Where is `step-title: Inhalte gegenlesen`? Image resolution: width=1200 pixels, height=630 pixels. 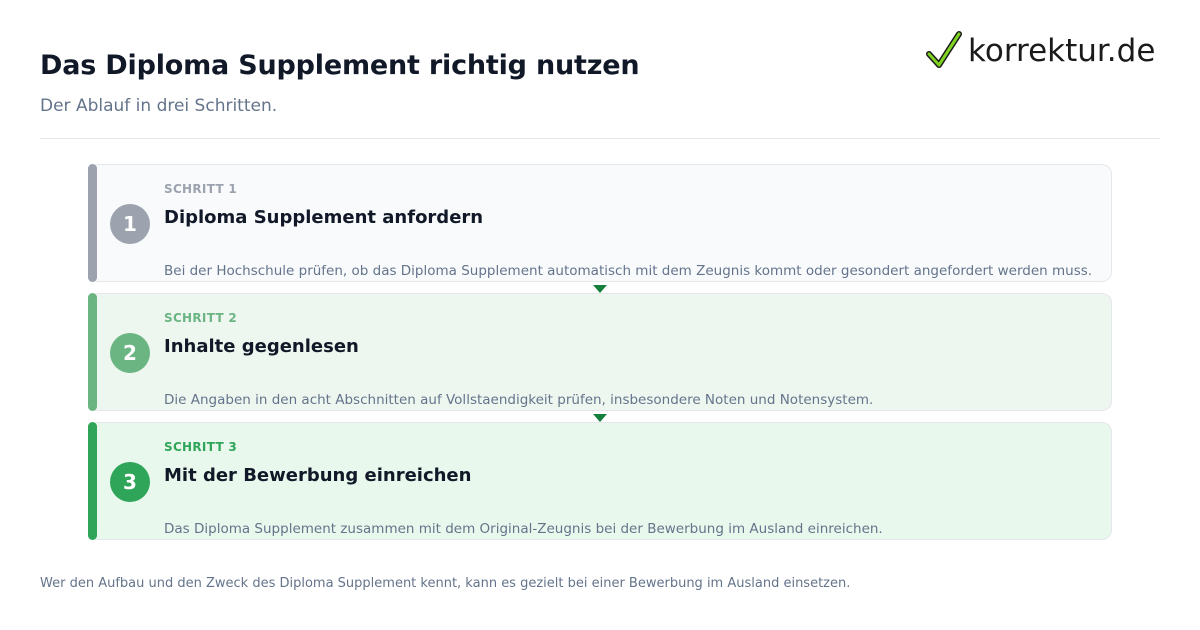
step-title: Inhalte gegenlesen is located at coordinates (261, 346).